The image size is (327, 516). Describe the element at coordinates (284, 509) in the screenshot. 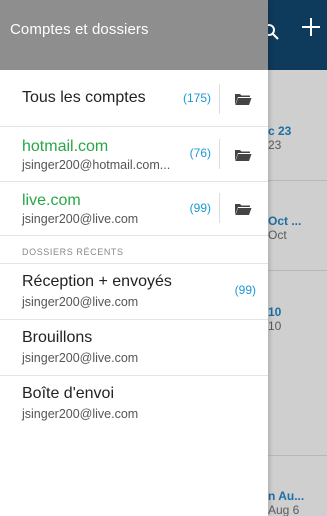

I see `list-item-preview: Aug 6` at that location.